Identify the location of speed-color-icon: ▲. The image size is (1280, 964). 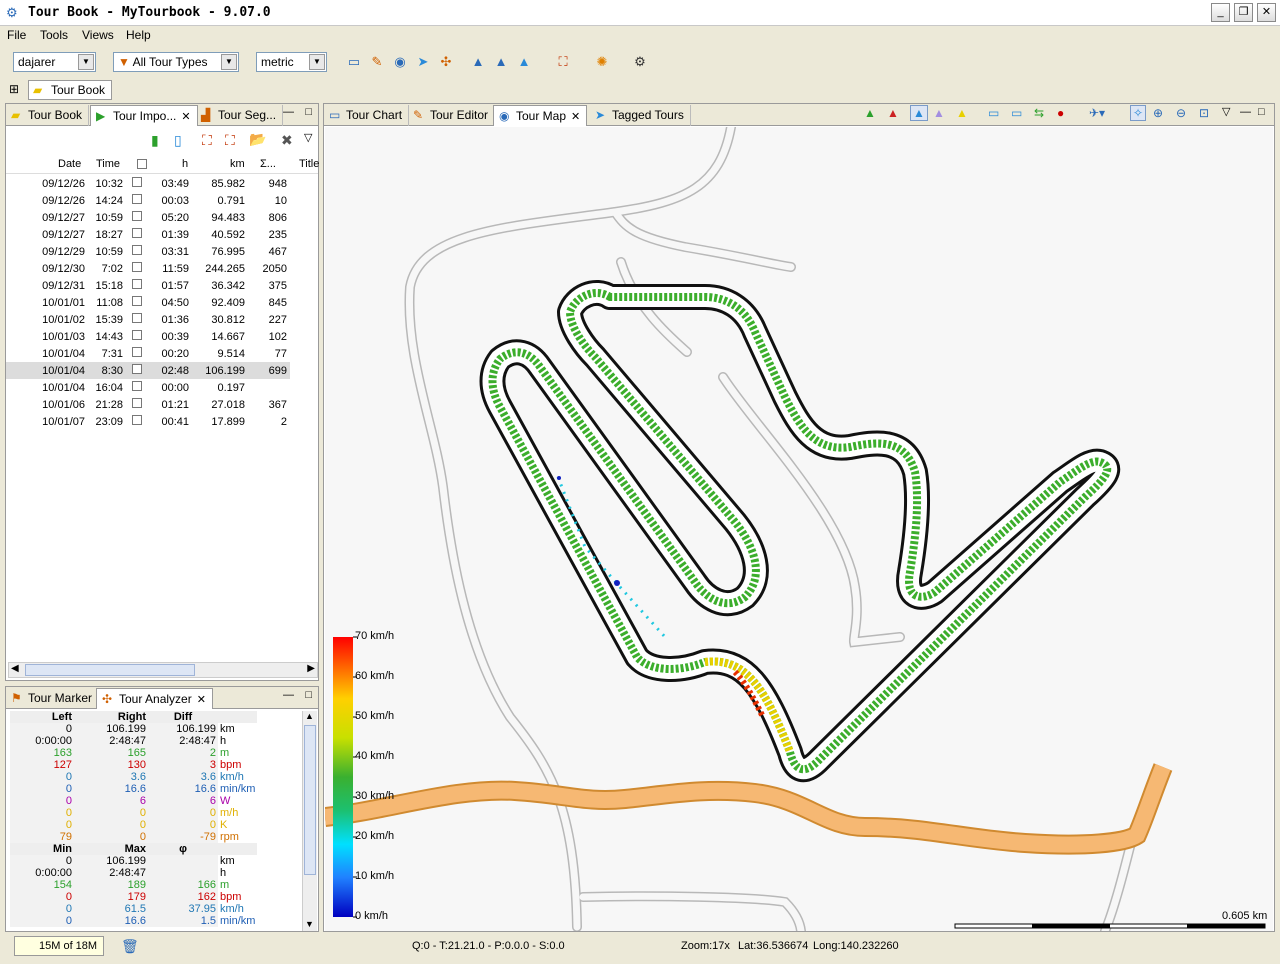
(919, 113).